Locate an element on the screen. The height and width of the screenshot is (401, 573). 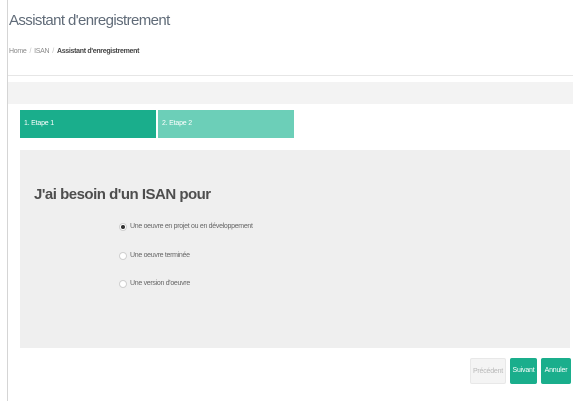
left-border is located at coordinates (7, 200).